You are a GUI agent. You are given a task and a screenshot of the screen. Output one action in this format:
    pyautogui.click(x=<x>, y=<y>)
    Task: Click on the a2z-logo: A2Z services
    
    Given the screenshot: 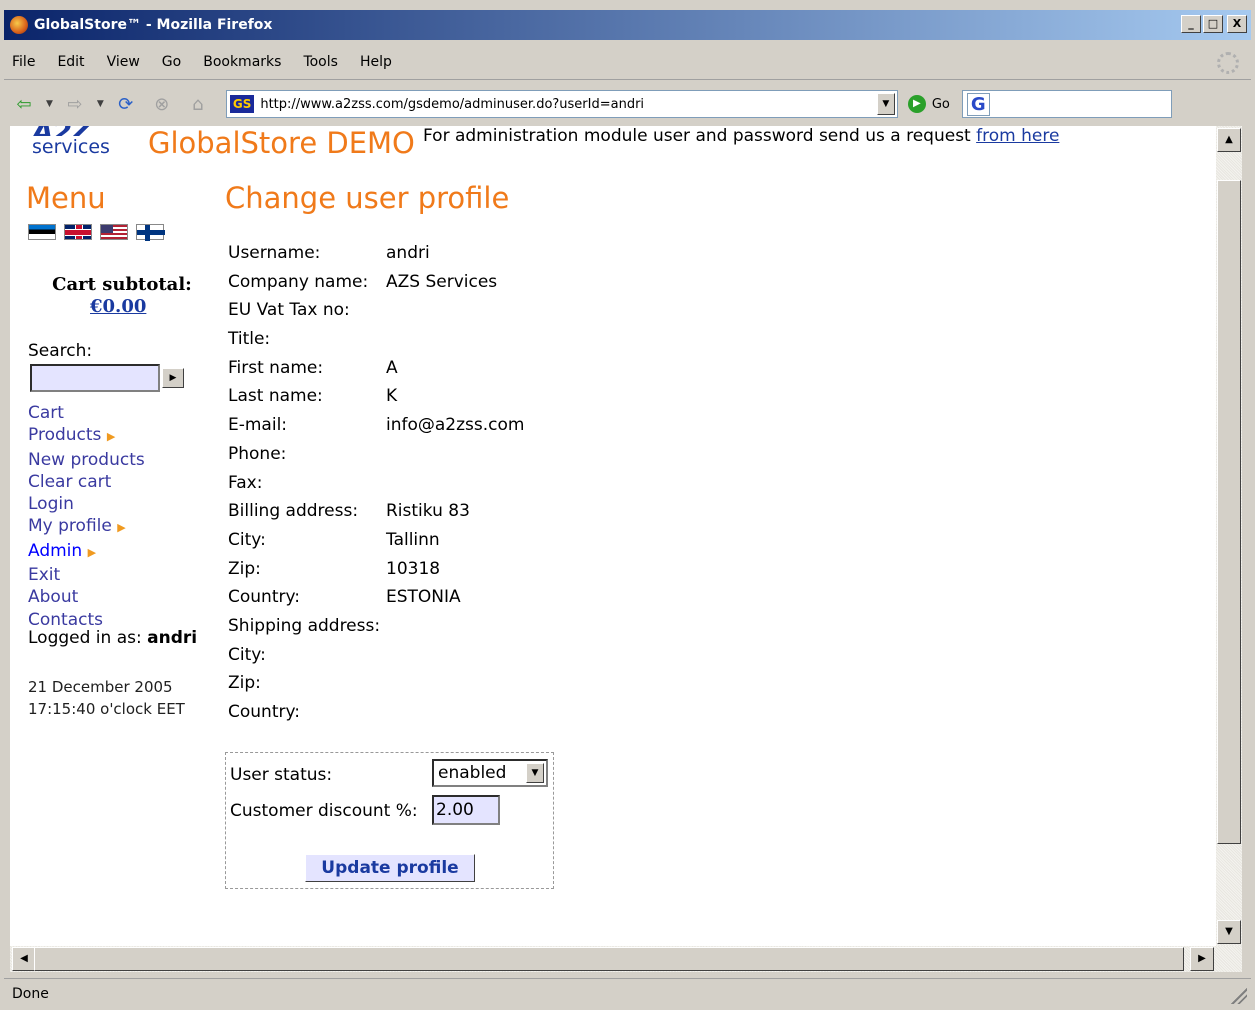 What is the action you would take?
    pyautogui.click(x=71, y=142)
    